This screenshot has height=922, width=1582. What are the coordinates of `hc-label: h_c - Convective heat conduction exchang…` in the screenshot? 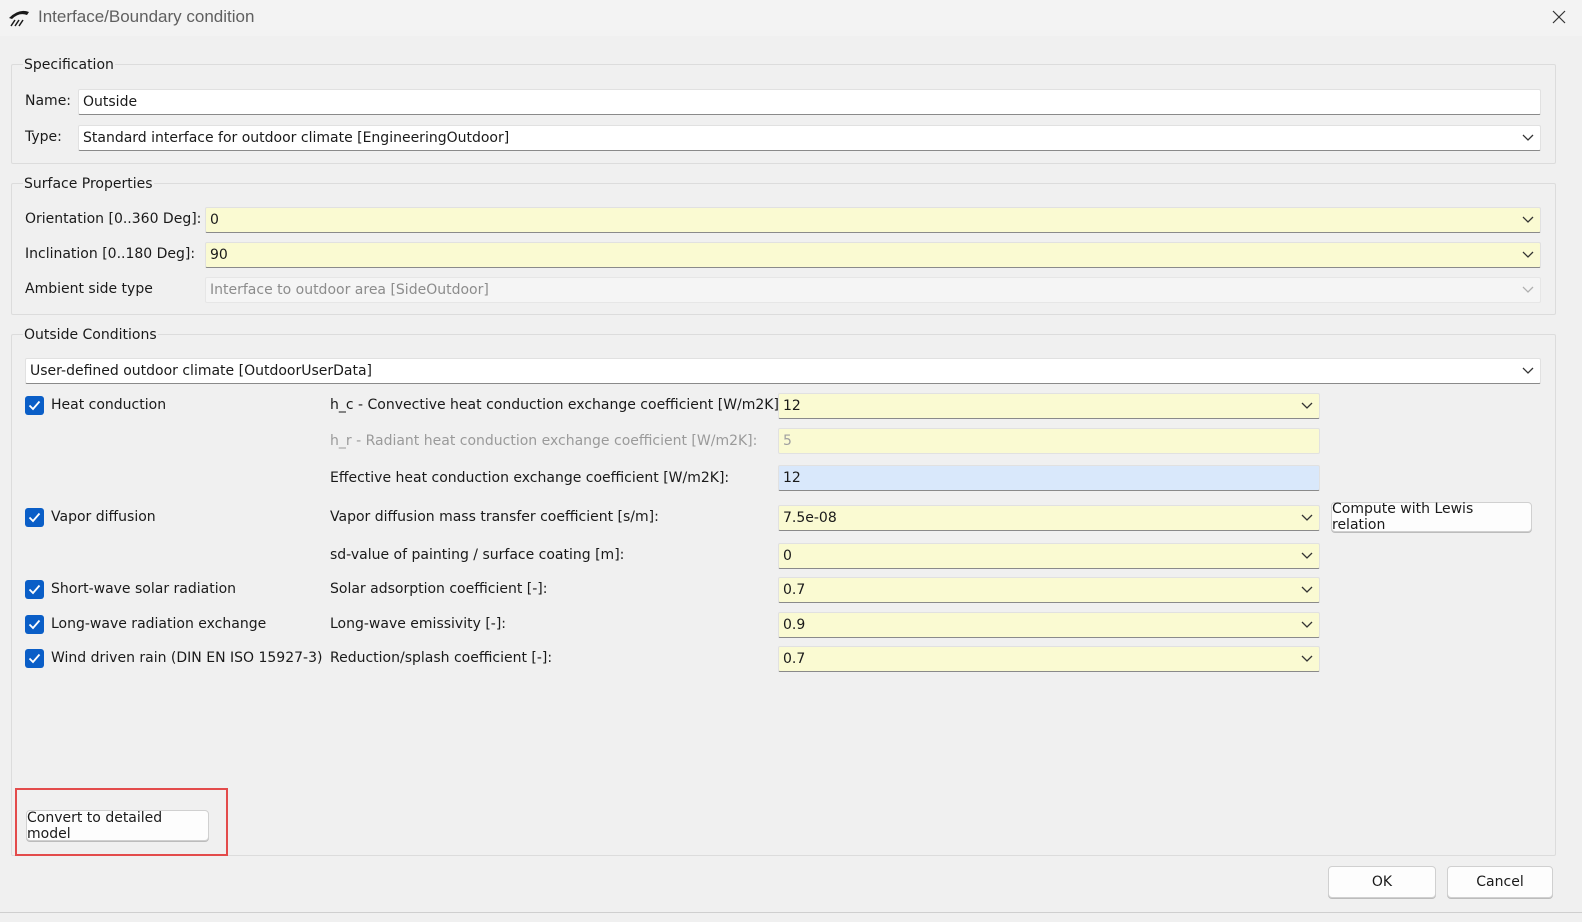 It's located at (557, 405).